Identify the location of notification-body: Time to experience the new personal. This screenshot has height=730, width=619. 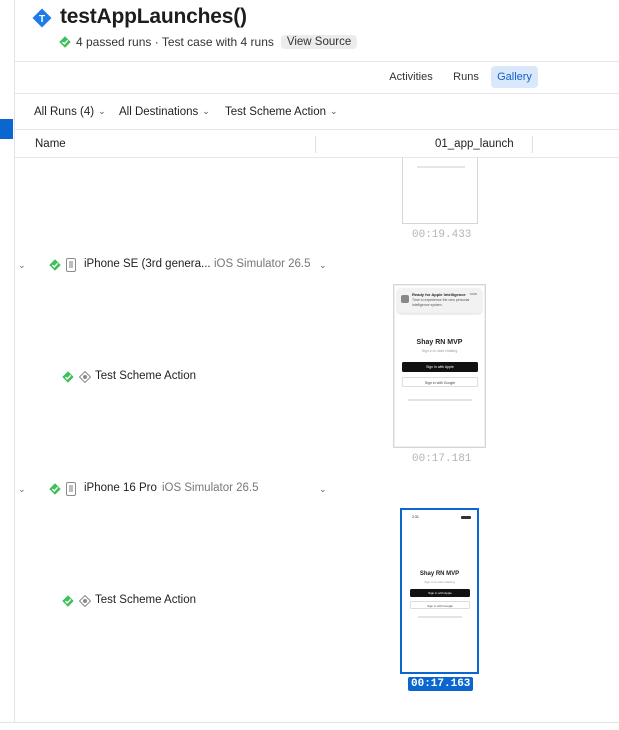
(441, 300).